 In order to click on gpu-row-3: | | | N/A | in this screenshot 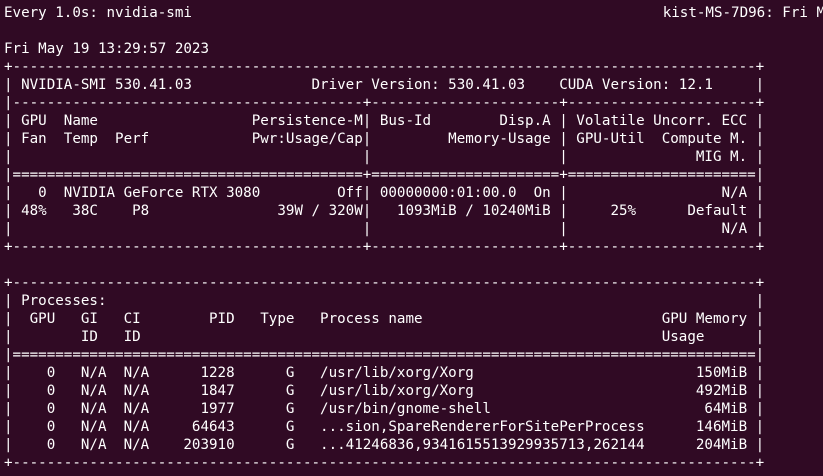, I will do `click(384, 229)`.